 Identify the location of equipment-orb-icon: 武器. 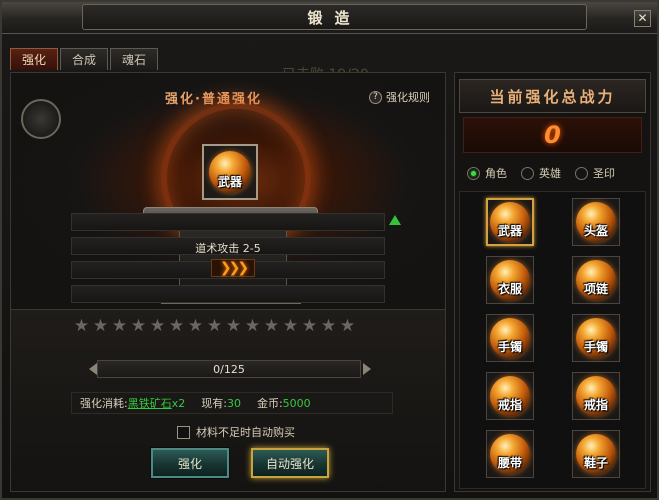
(510, 222).